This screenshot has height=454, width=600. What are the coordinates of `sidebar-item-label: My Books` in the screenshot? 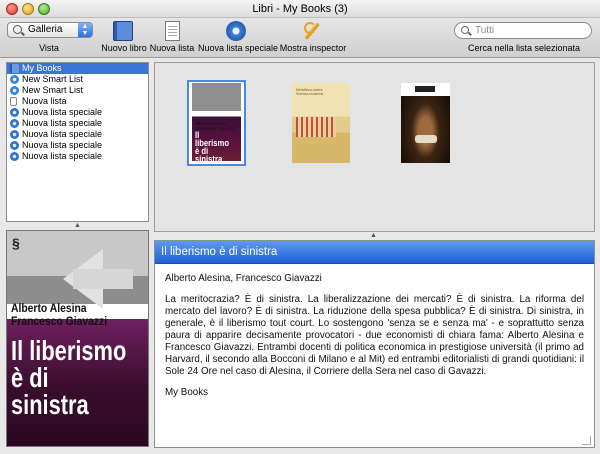 It's located at (42, 68).